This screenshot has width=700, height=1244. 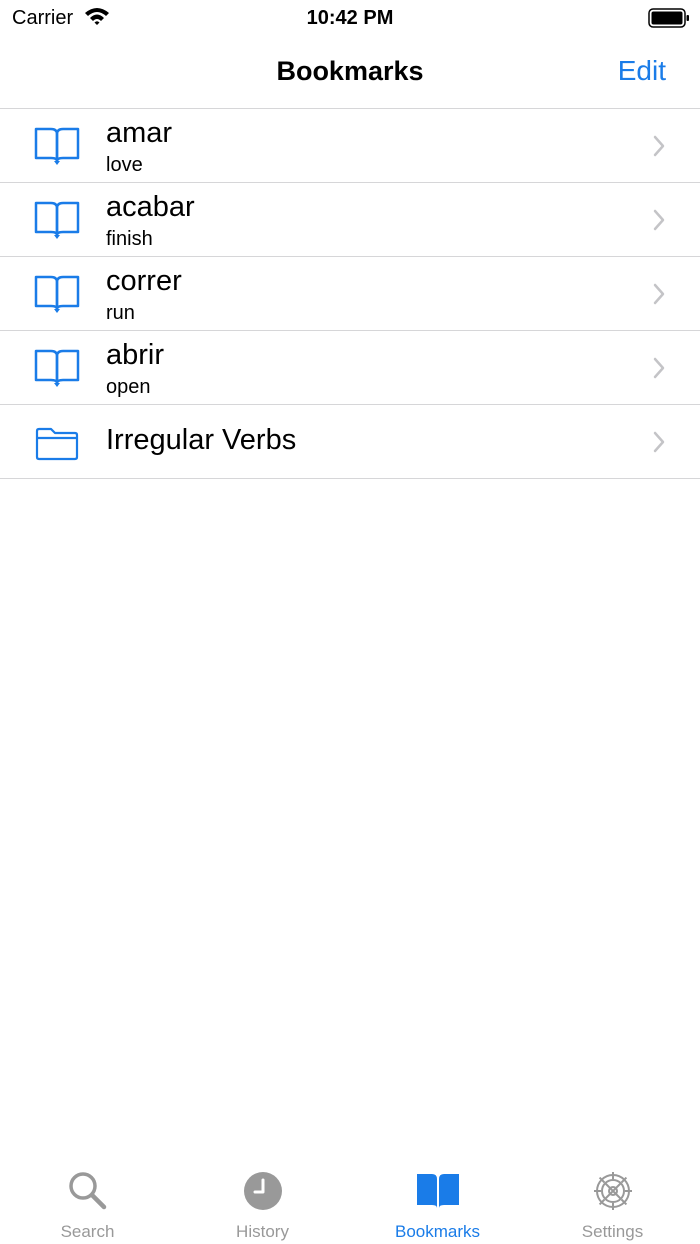 I want to click on tab-history: History, so click(x=262, y=1202).